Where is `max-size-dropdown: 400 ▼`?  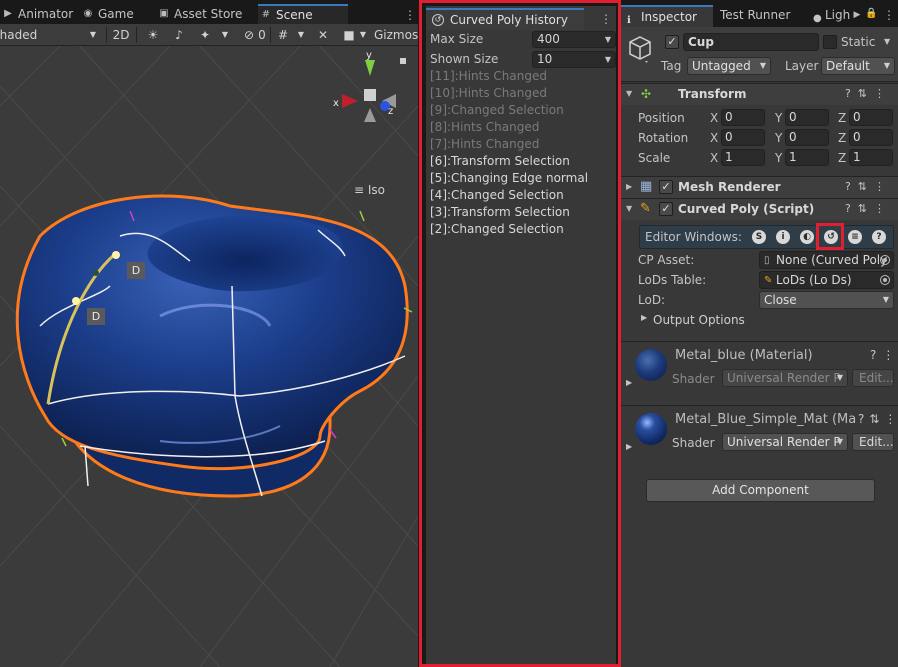
max-size-dropdown: 400 ▼ is located at coordinates (574, 39).